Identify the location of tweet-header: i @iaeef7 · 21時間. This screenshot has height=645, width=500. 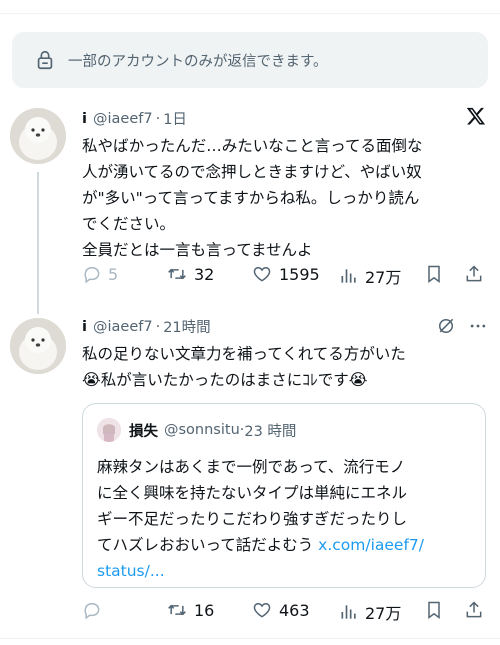
(146, 326).